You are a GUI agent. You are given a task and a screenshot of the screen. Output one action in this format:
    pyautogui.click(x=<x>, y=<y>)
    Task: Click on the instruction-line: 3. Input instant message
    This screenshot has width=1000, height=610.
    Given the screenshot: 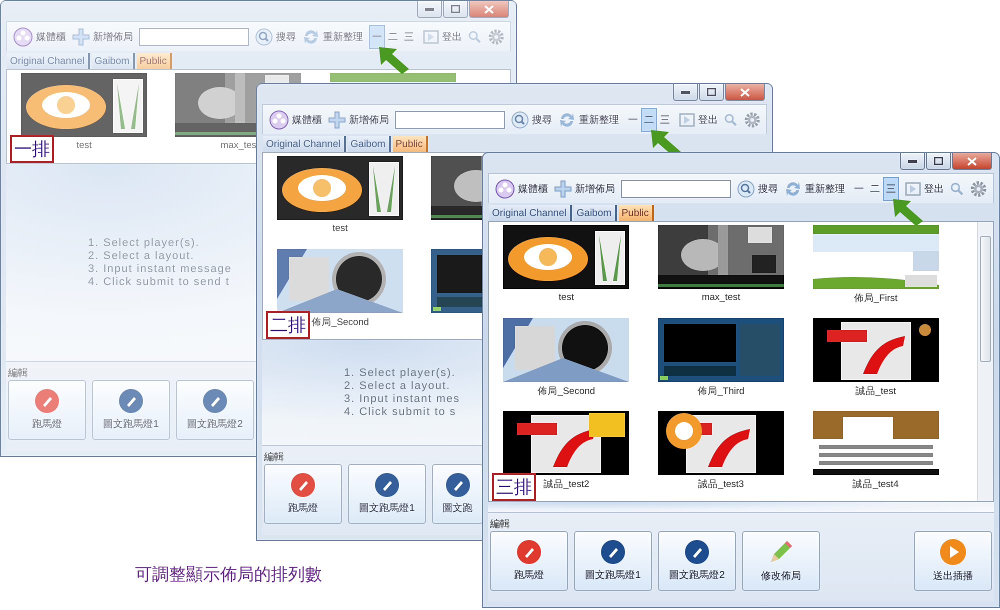 What is the action you would take?
    pyautogui.click(x=160, y=269)
    